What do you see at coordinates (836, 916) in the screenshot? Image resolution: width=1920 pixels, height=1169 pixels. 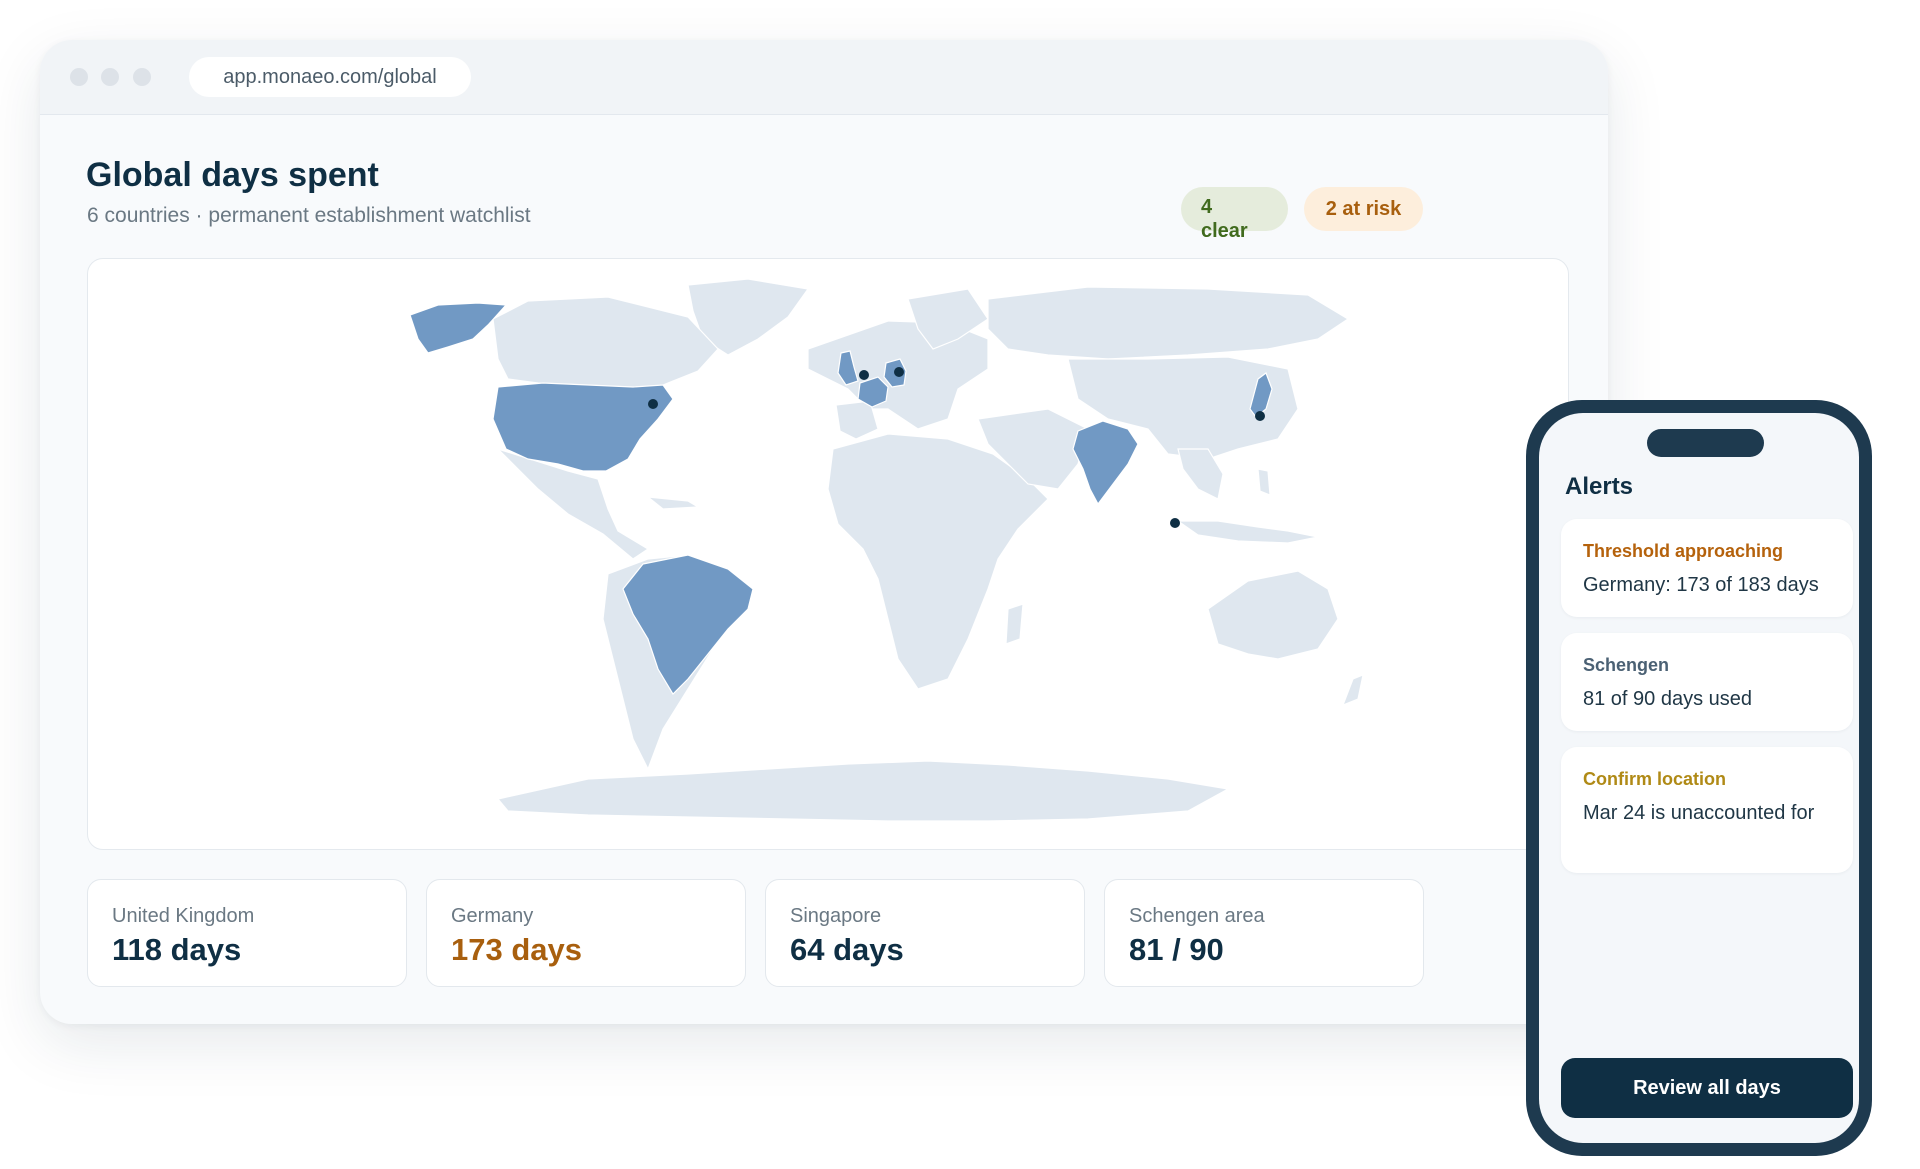 I see `stat-label: Singapore` at bounding box center [836, 916].